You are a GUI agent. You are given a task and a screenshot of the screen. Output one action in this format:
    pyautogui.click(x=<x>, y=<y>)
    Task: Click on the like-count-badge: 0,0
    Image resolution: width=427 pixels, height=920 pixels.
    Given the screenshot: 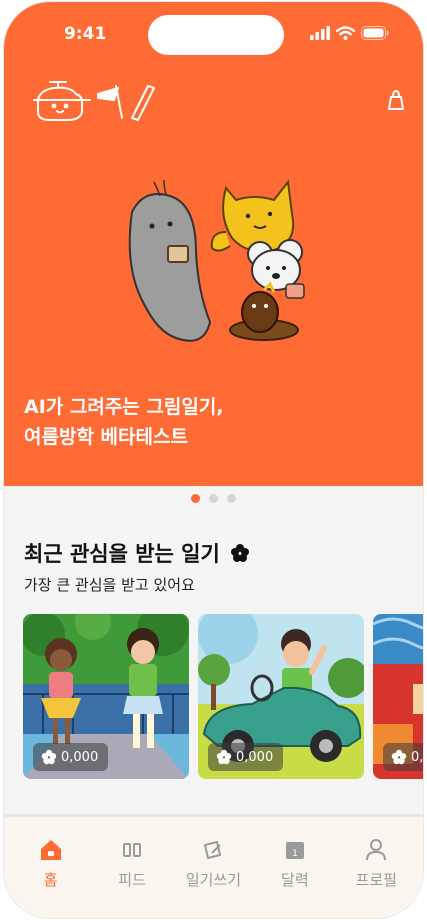 What is the action you would take?
    pyautogui.click(x=403, y=757)
    